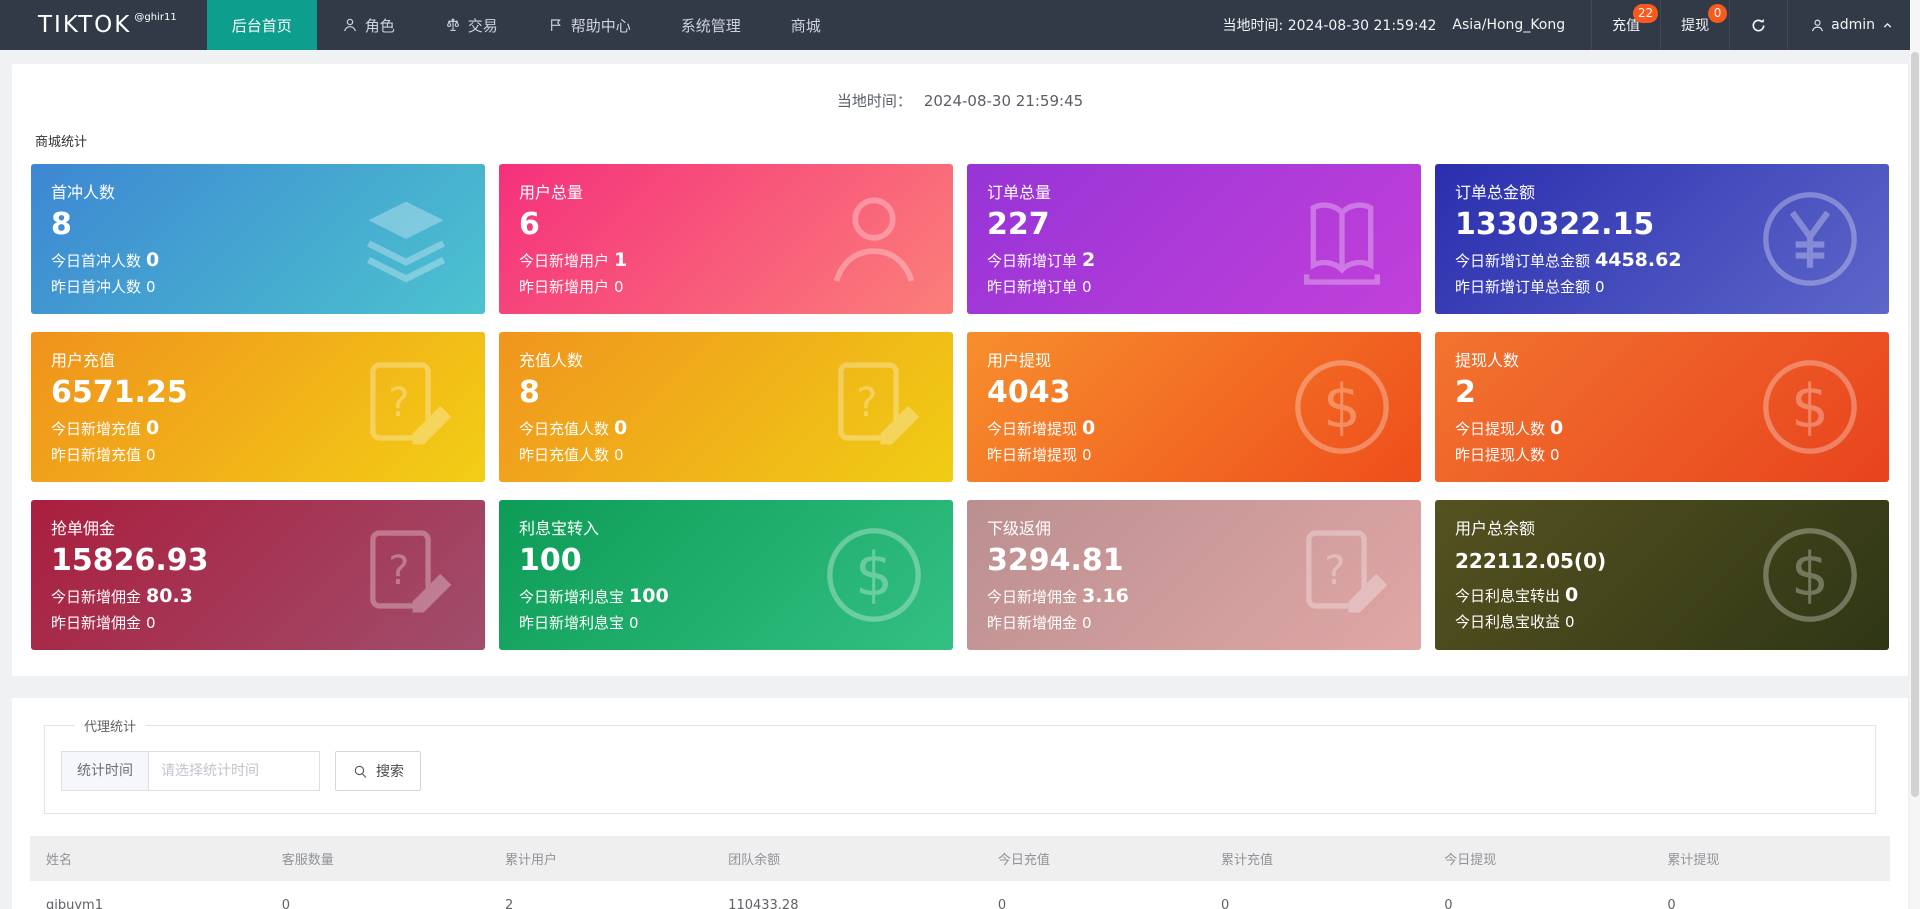 The image size is (1920, 909). I want to click on stat-card-4: 用户充值 6571.25 今日新增充值 0 昨日新增充值 0?, so click(258, 407).